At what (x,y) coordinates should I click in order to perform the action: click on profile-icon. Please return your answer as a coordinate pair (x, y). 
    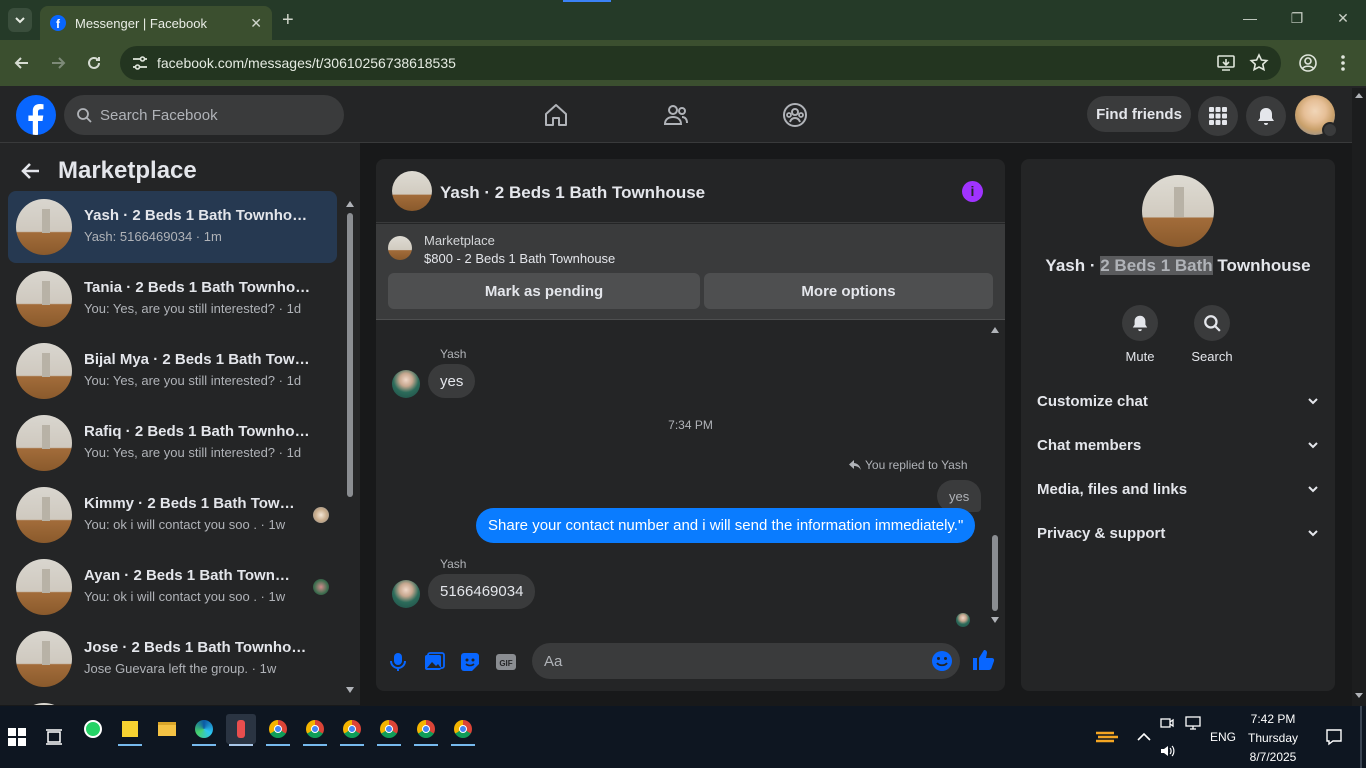
    Looking at the image, I should click on (1308, 63).